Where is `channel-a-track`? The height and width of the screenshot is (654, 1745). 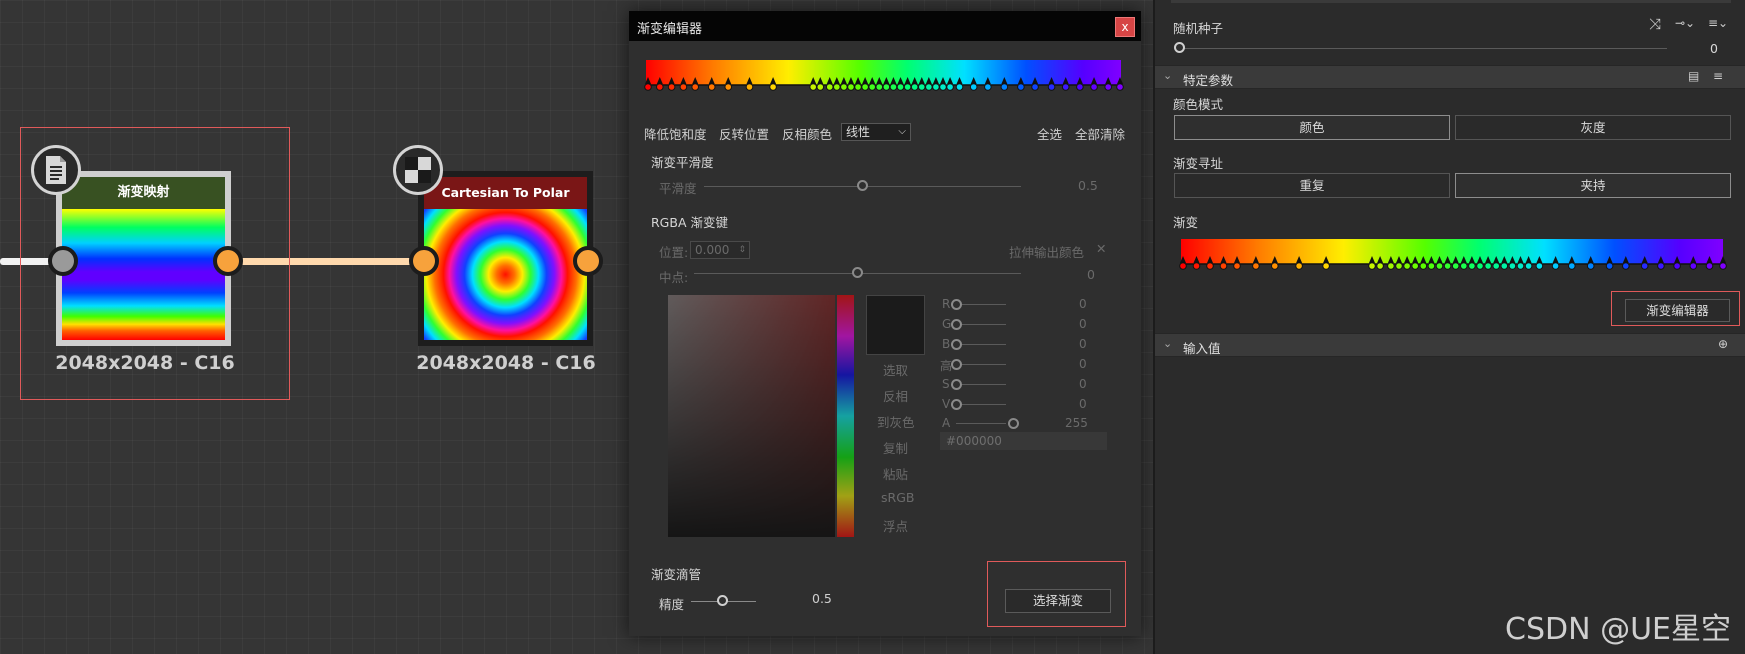
channel-a-track is located at coordinates (981, 423).